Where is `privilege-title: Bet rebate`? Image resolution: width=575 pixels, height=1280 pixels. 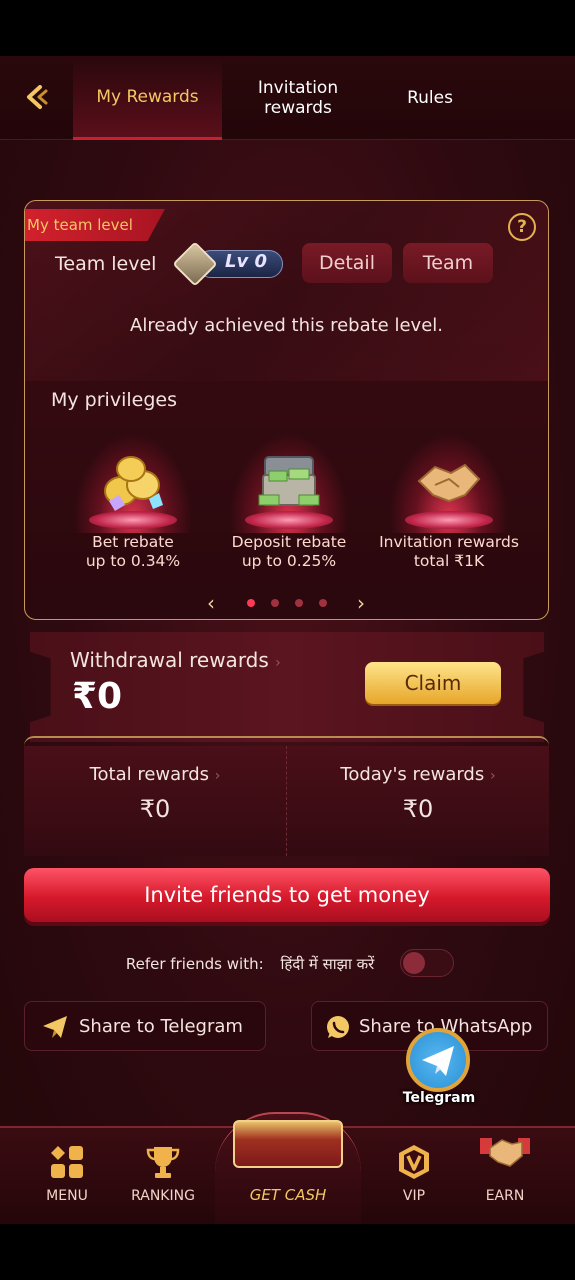
privilege-title: Bet rebate is located at coordinates (133, 542).